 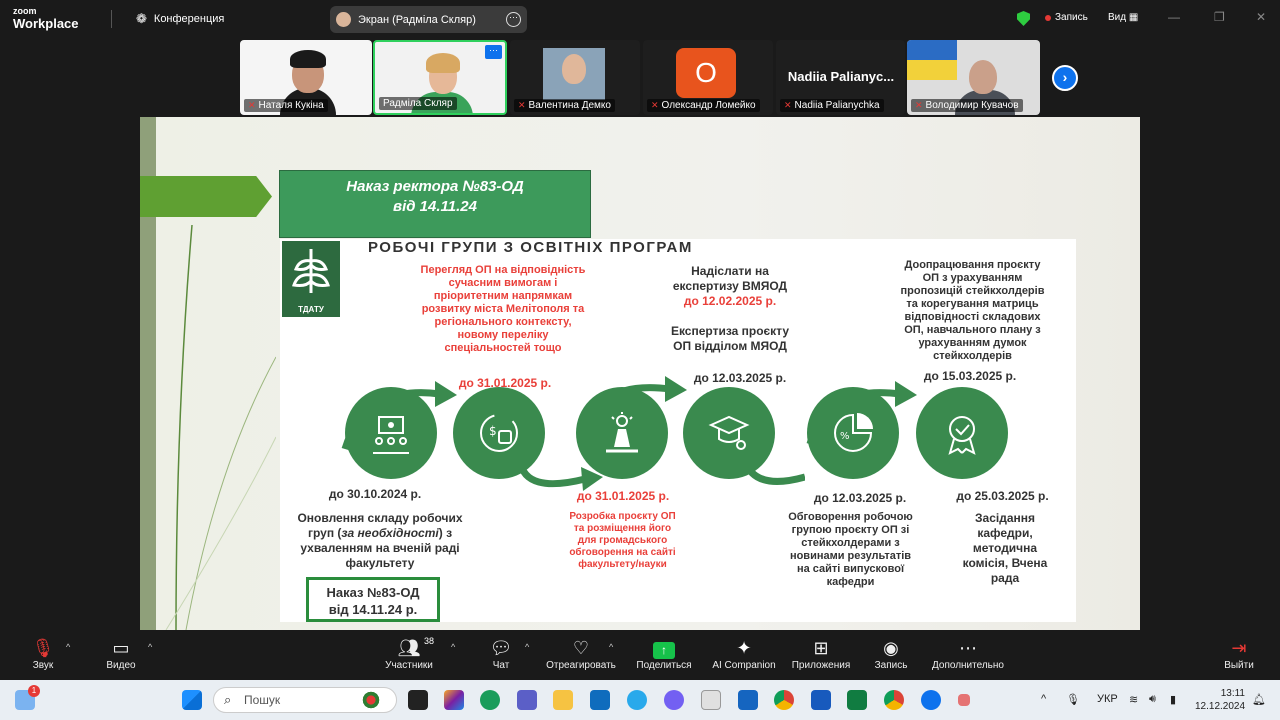 I want to click on task-view-icon, so click(x=418, y=700).